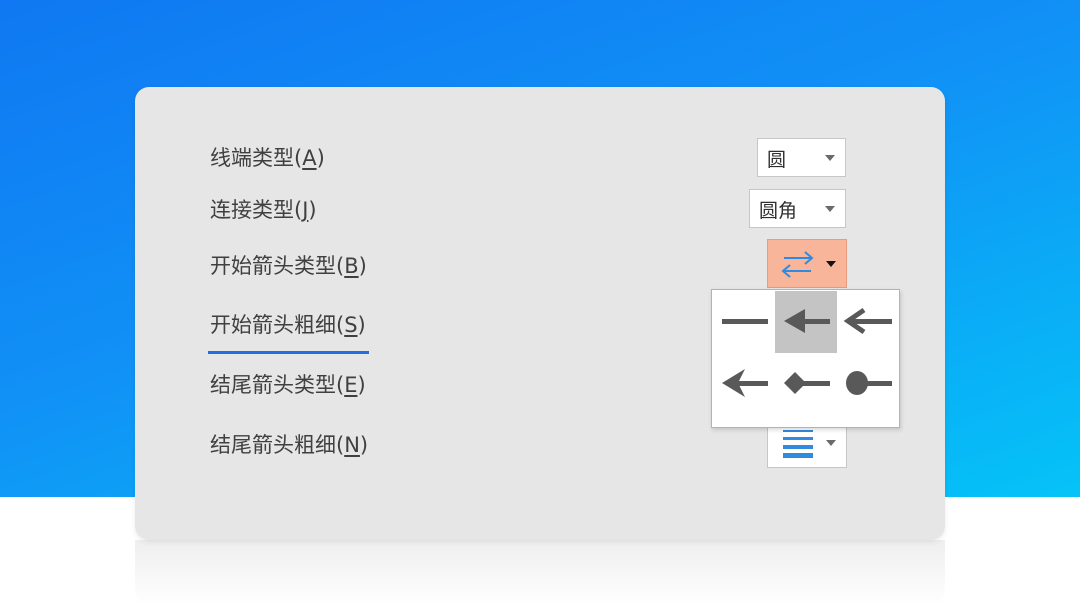 The width and height of the screenshot is (1080, 607). What do you see at coordinates (540, 573) in the screenshot?
I see `panel-reflection` at bounding box center [540, 573].